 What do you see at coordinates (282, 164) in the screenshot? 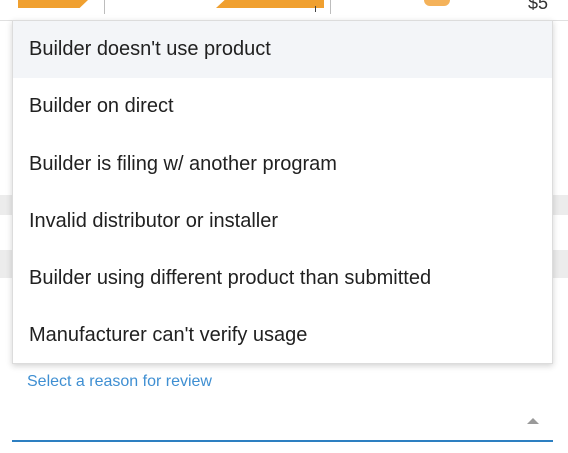
I see `option-builder-filing-another-program: Builder is filing w/ another program` at bounding box center [282, 164].